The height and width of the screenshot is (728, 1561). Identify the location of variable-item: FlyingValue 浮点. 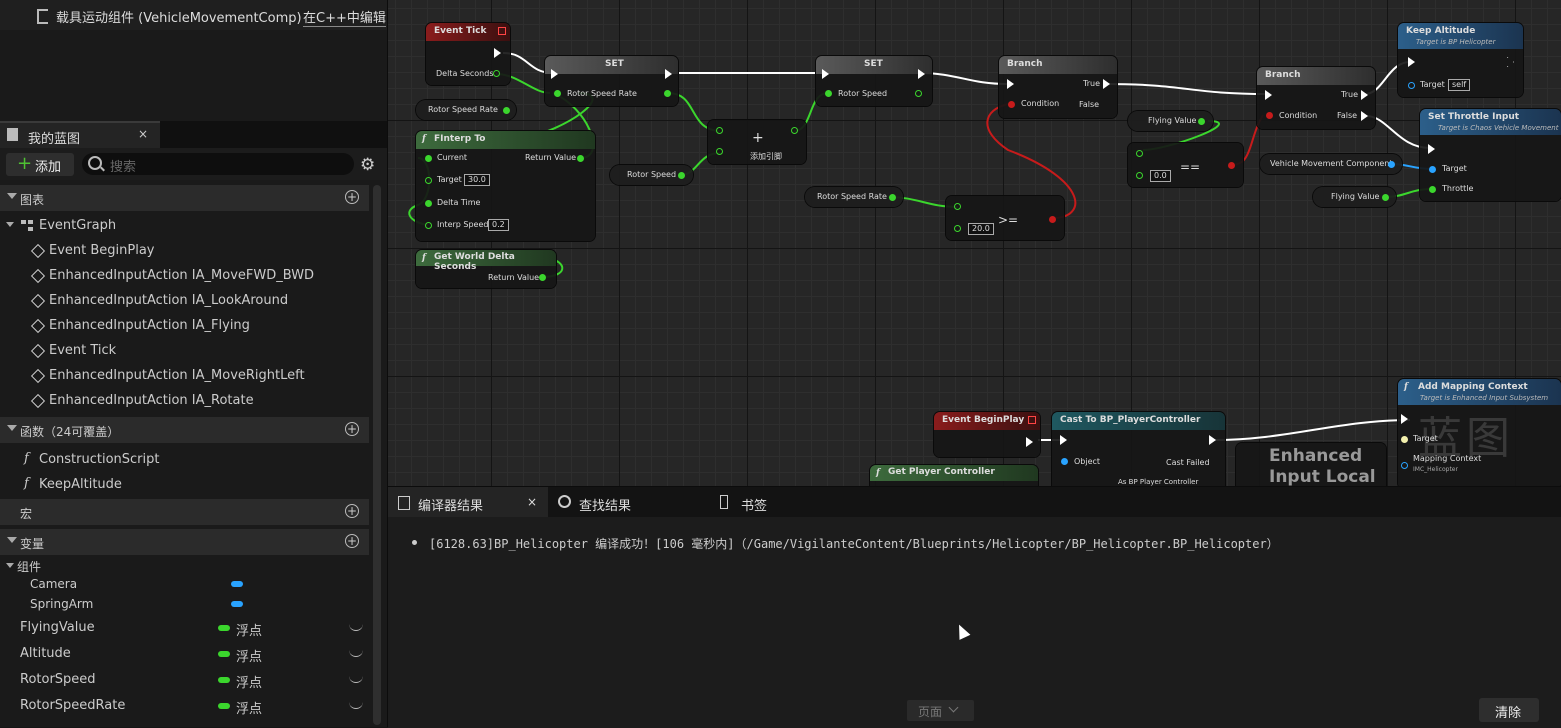
(184, 628).